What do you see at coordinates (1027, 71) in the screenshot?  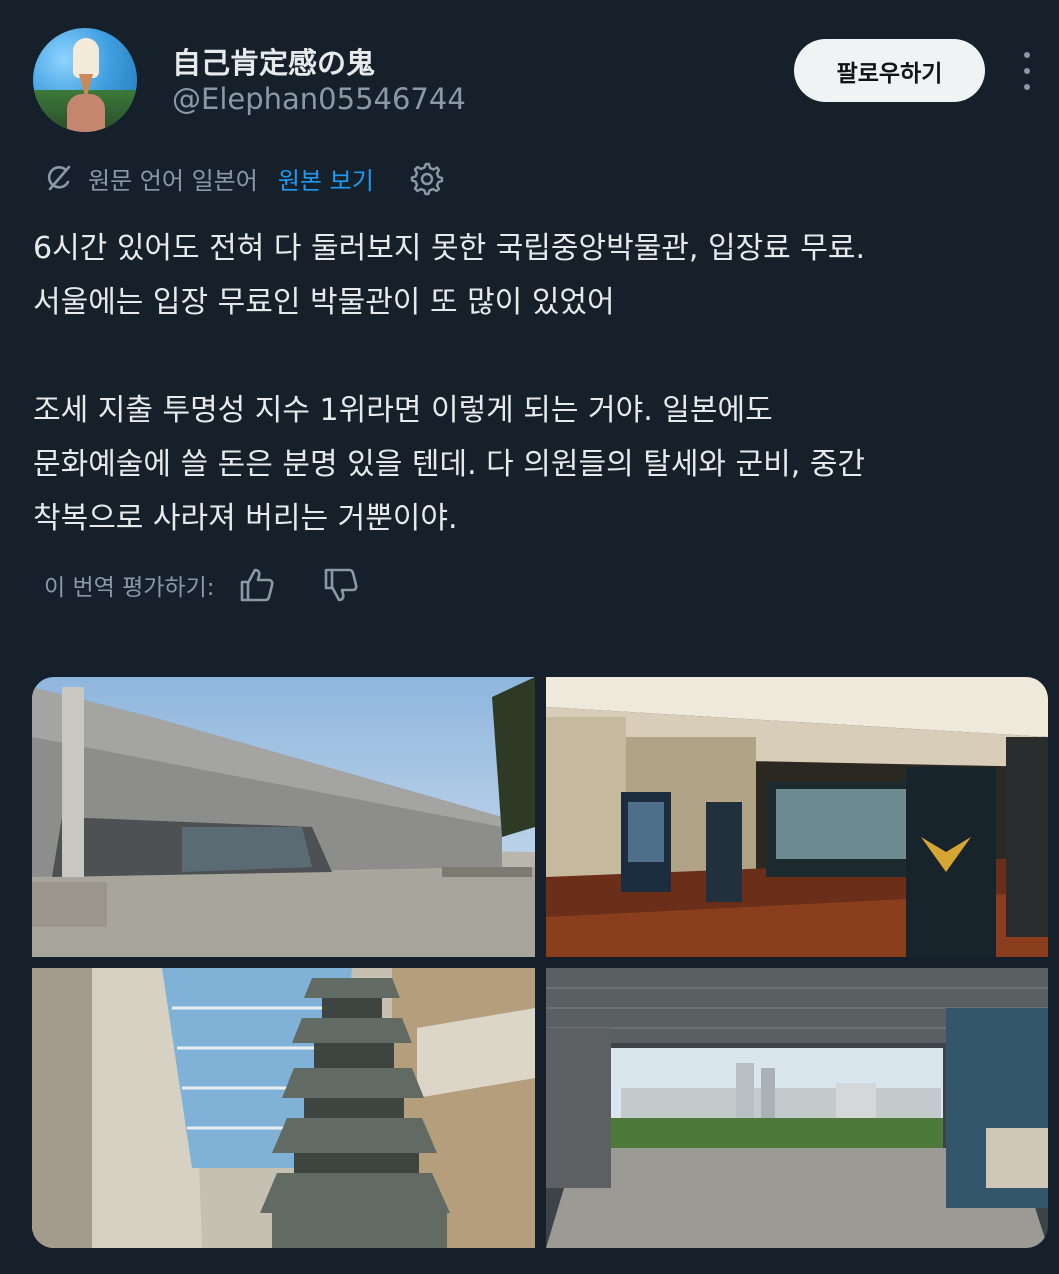 I see `more-options-icon` at bounding box center [1027, 71].